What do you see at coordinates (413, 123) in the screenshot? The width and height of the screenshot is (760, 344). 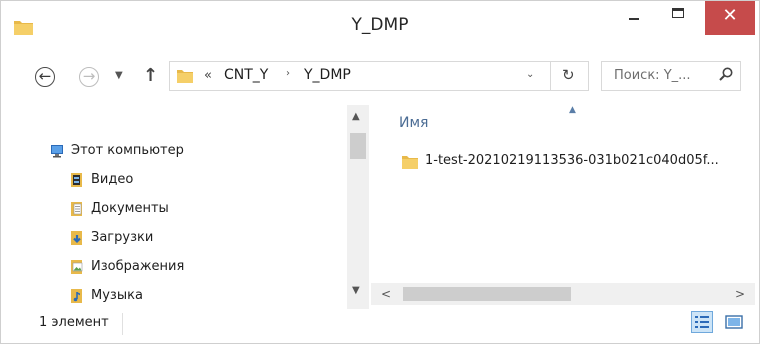 I see `column-header-name: Имя` at bounding box center [413, 123].